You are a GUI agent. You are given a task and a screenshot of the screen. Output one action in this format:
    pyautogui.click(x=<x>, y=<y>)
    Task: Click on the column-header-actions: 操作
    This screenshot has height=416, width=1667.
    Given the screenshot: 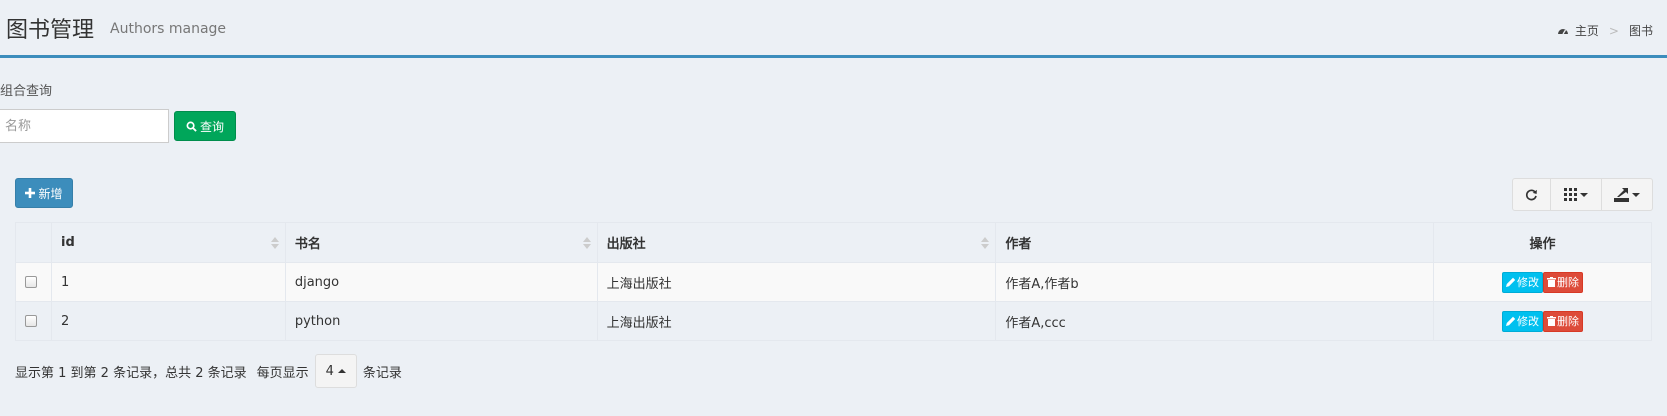 What is the action you would take?
    pyautogui.click(x=1542, y=242)
    